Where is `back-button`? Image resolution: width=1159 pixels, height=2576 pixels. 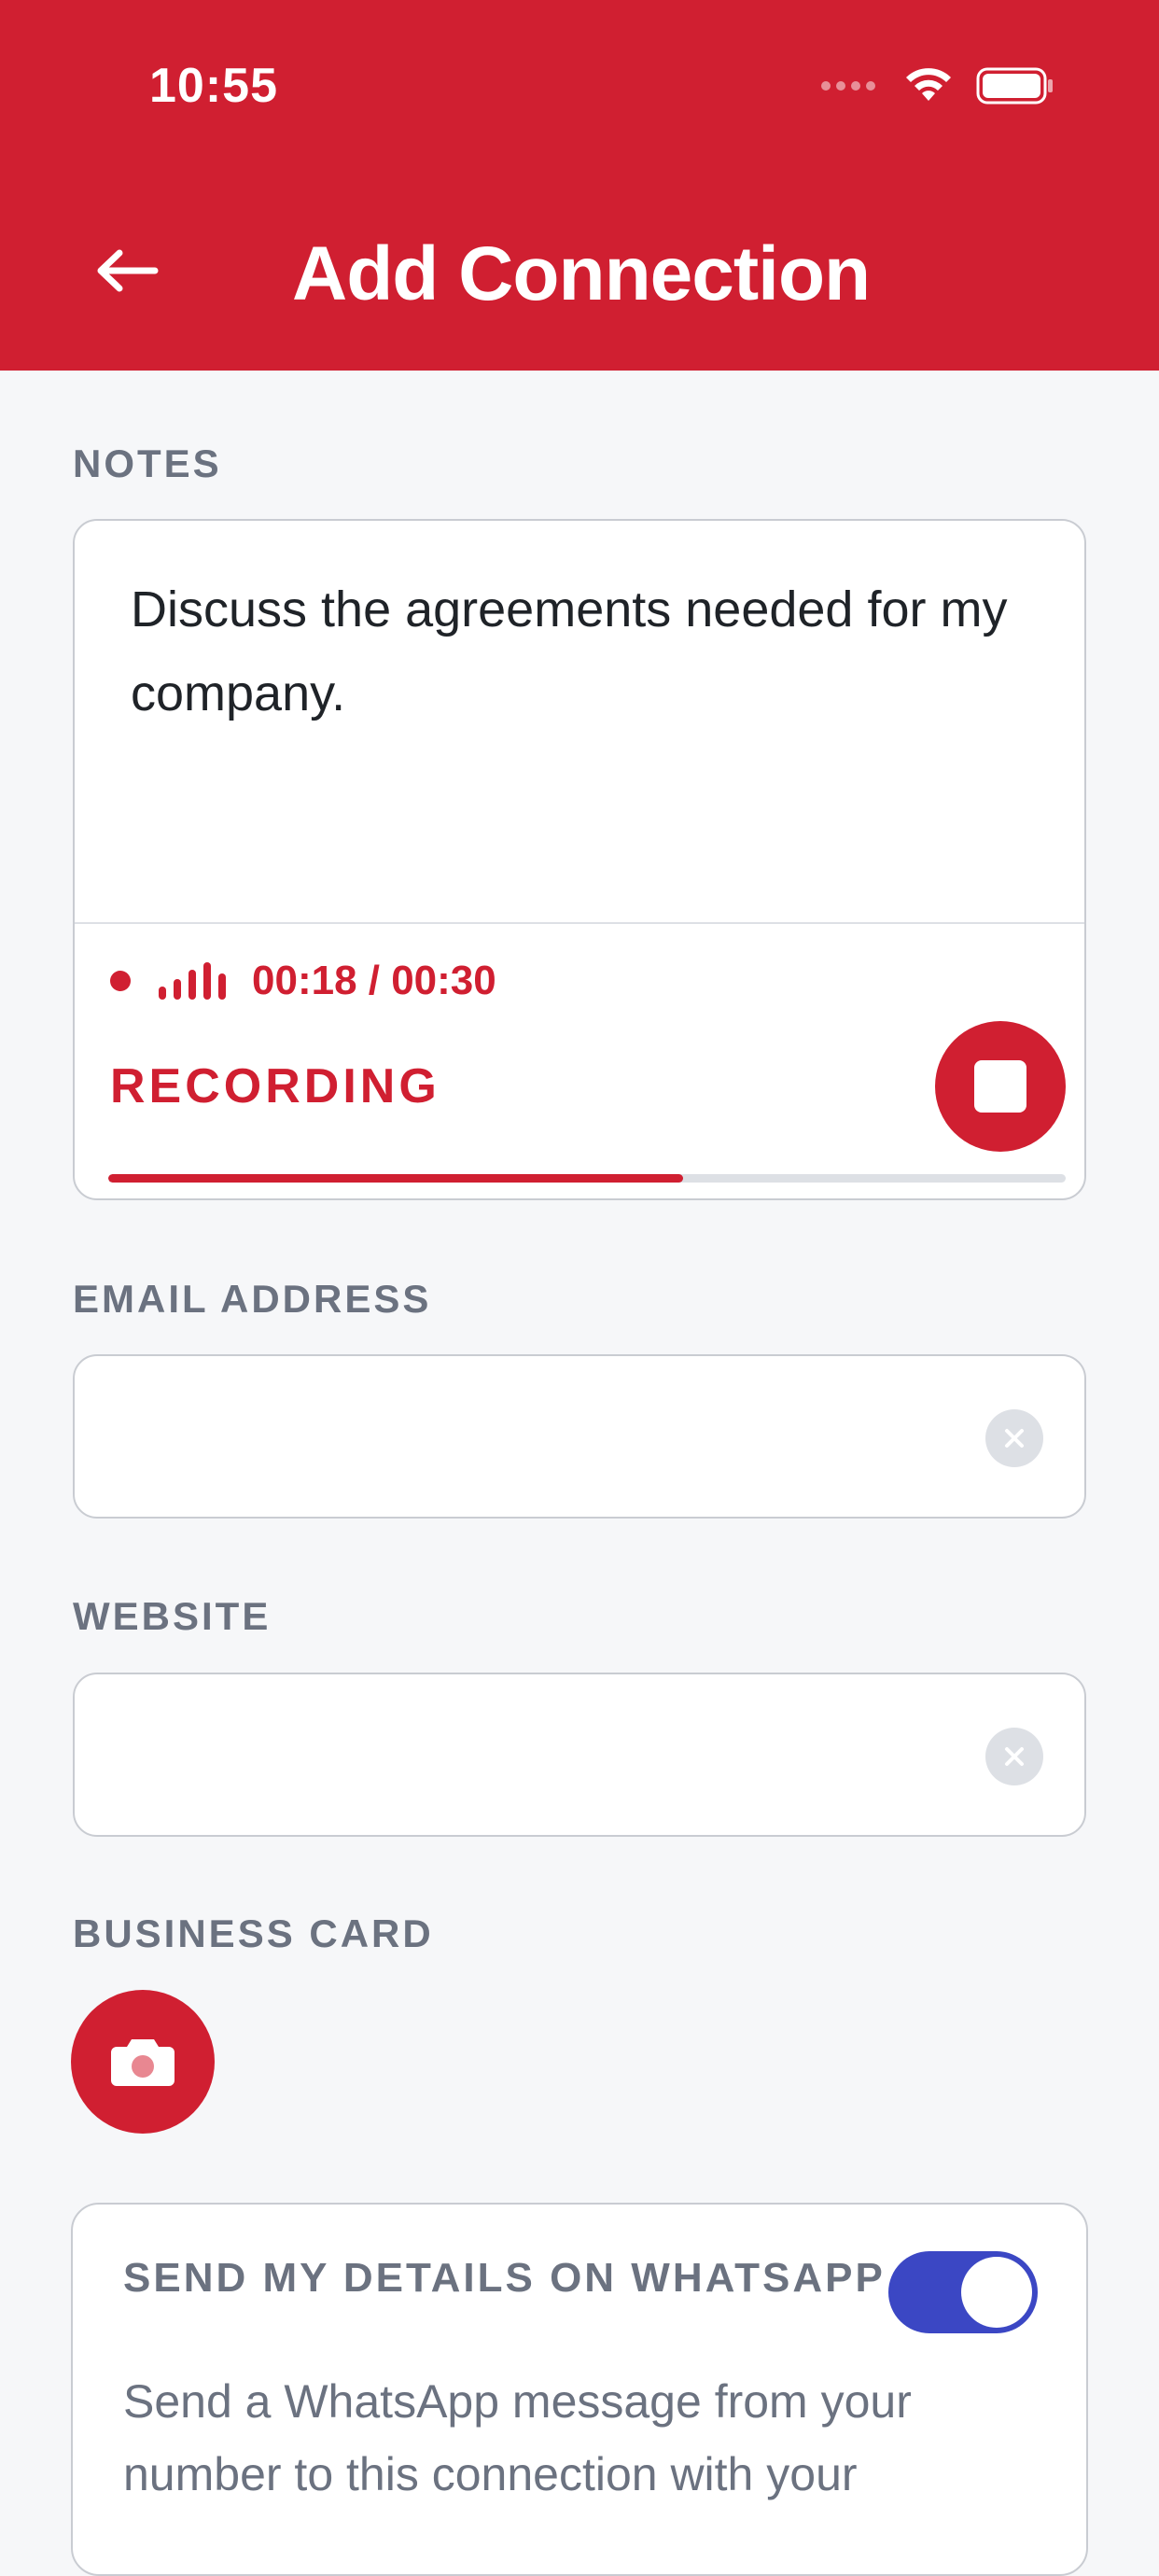 back-button is located at coordinates (127, 270).